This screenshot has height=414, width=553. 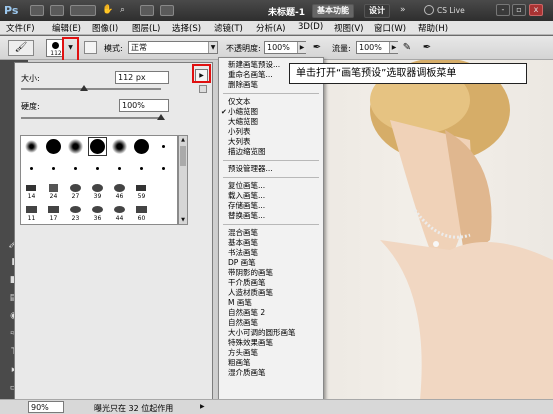 What do you see at coordinates (271, 363) in the screenshot?
I see `menu-item-library: 粗画笔` at bounding box center [271, 363].